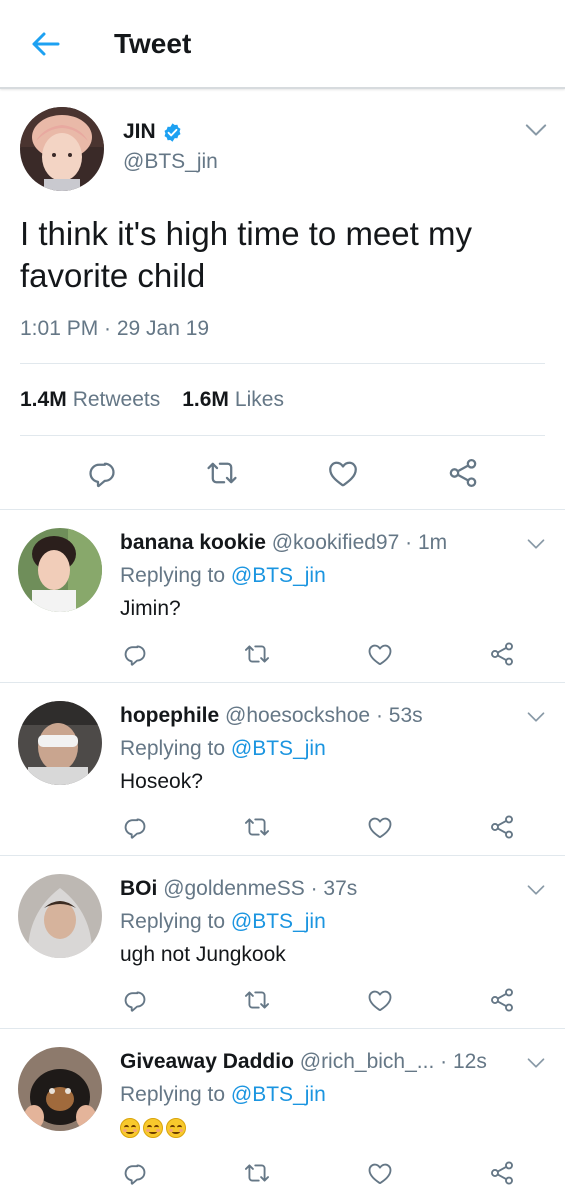 This screenshot has height=1200, width=565. Describe the element at coordinates (153, 43) in the screenshot. I see `page-title: Tweet` at that location.